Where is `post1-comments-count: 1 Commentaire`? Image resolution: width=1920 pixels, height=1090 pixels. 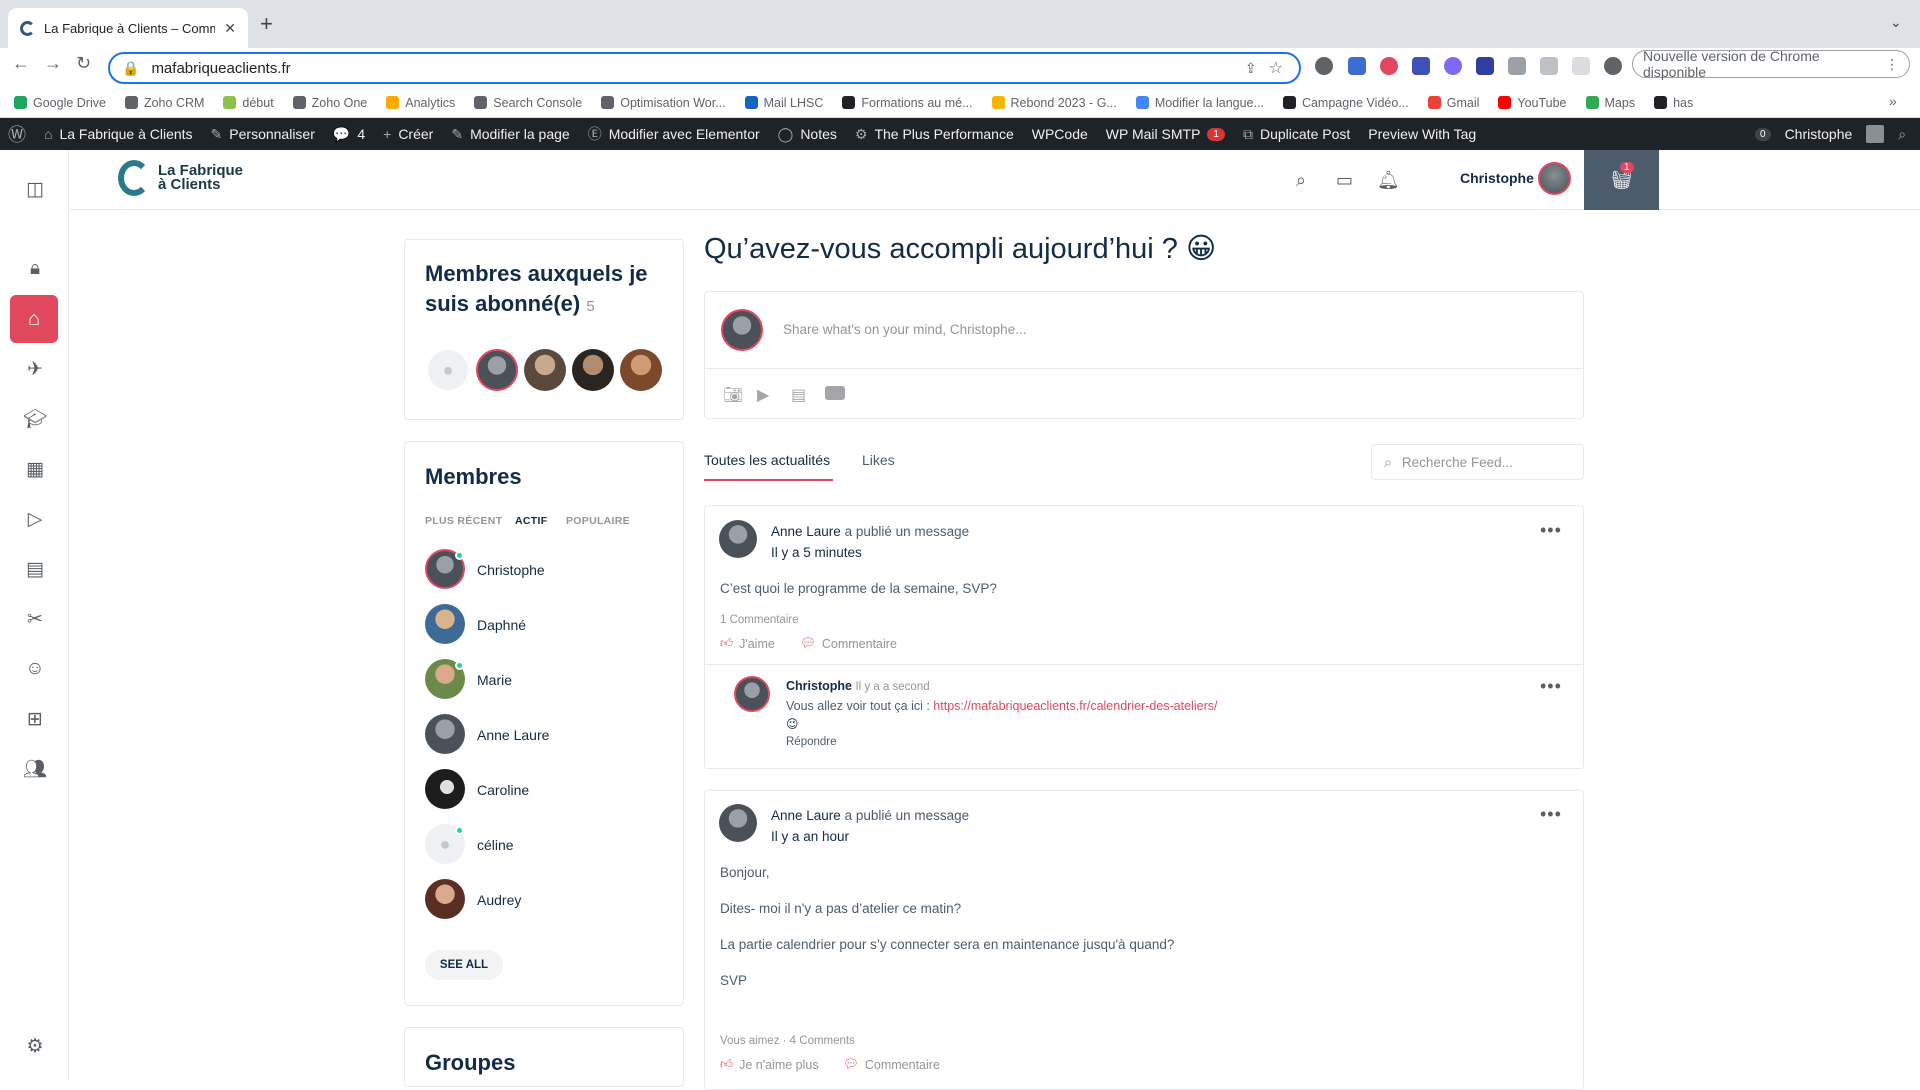 post1-comments-count: 1 Commentaire is located at coordinates (759, 620).